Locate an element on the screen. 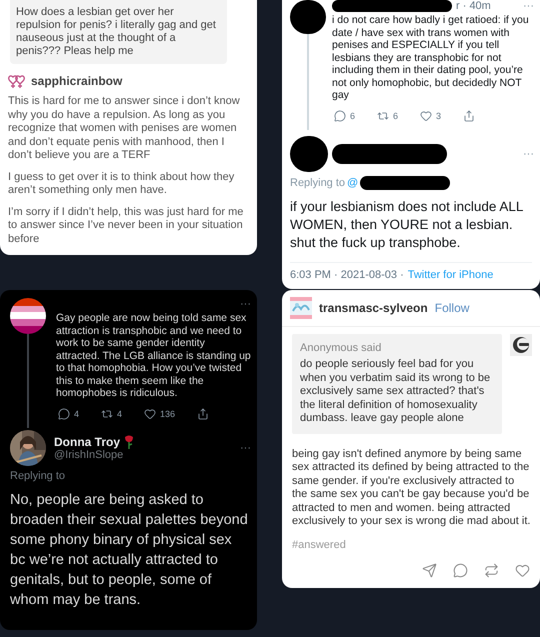  ask-label: Anonymous said is located at coordinates (341, 348).